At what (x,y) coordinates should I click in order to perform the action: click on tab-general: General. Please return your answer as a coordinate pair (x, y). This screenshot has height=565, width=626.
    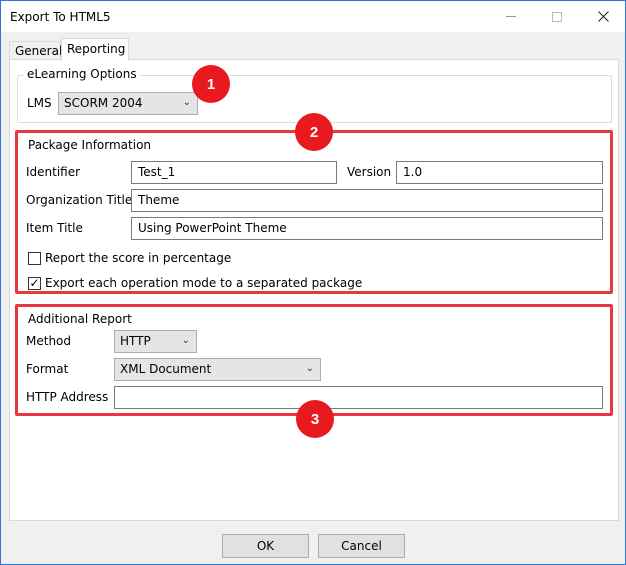
    Looking at the image, I should click on (35, 50).